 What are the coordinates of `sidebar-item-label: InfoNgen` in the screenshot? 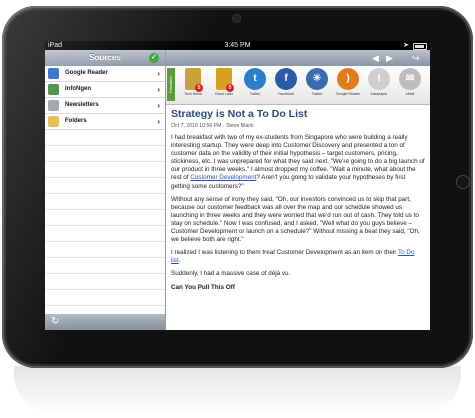 It's located at (78, 89).